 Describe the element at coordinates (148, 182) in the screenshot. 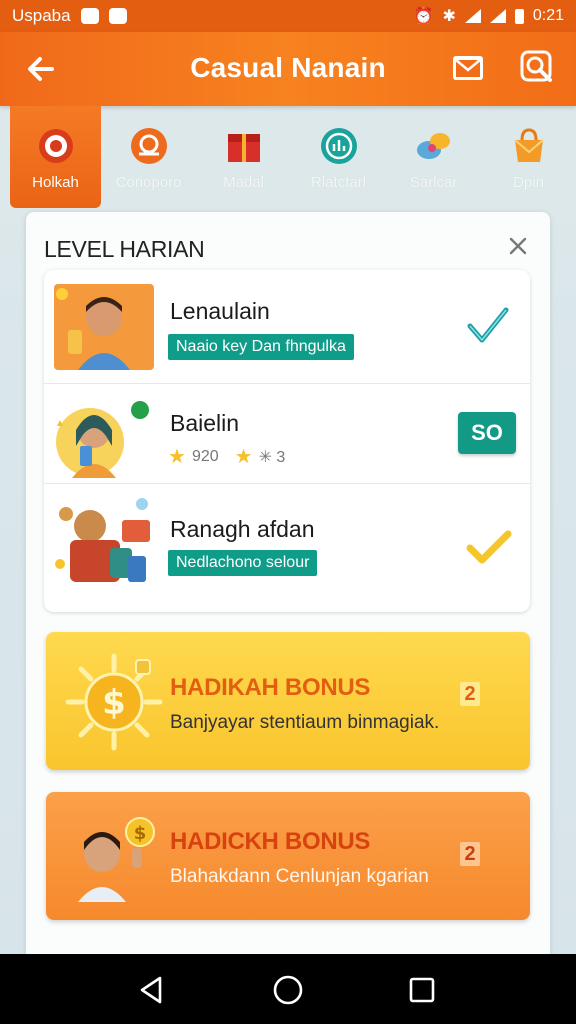

I see `tab-label: Conoporo` at that location.